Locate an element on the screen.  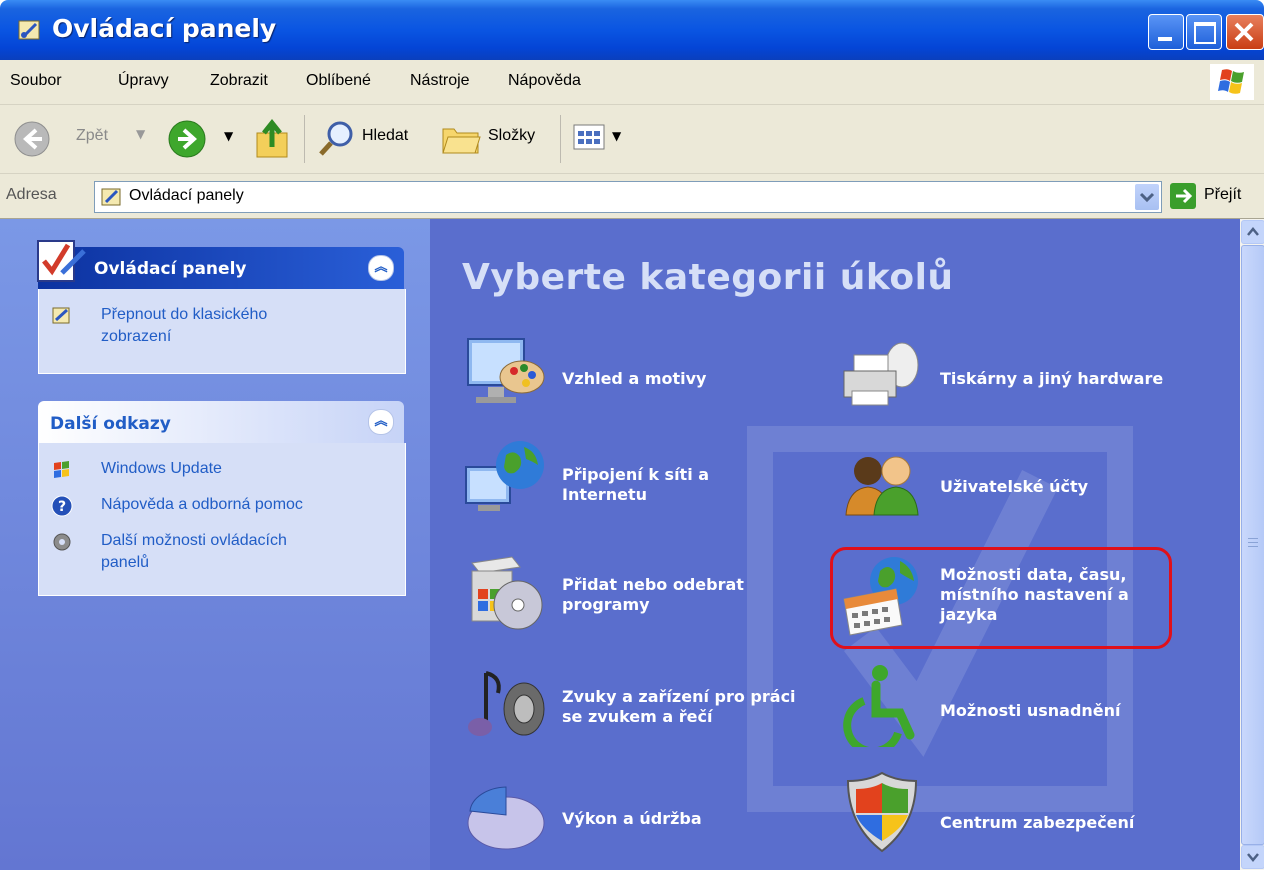
title-bar: Ovládací panely is located at coordinates (632, 30).